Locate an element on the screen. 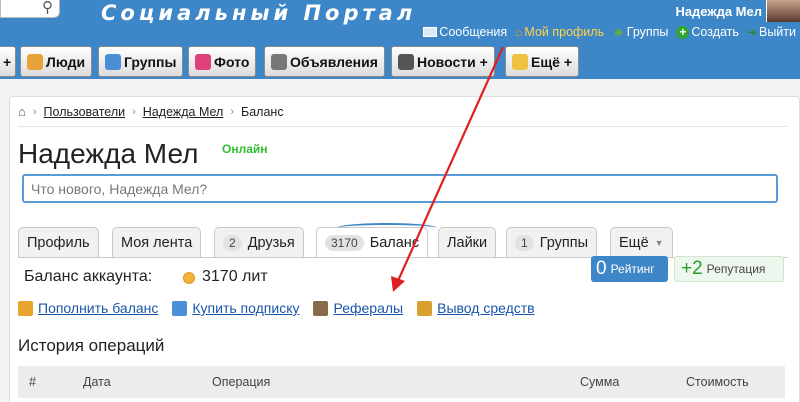  group-icon: ☻ is located at coordinates (618, 32).